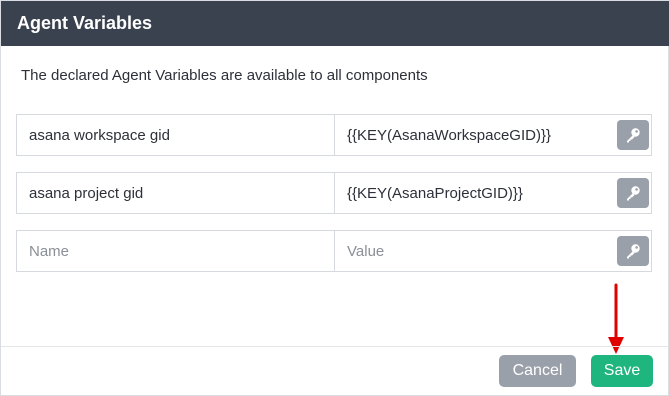 The image size is (669, 396). Describe the element at coordinates (449, 135) in the screenshot. I see `variable-value-text: {{KEY(AsanaWorkspaceGID)}}` at that location.